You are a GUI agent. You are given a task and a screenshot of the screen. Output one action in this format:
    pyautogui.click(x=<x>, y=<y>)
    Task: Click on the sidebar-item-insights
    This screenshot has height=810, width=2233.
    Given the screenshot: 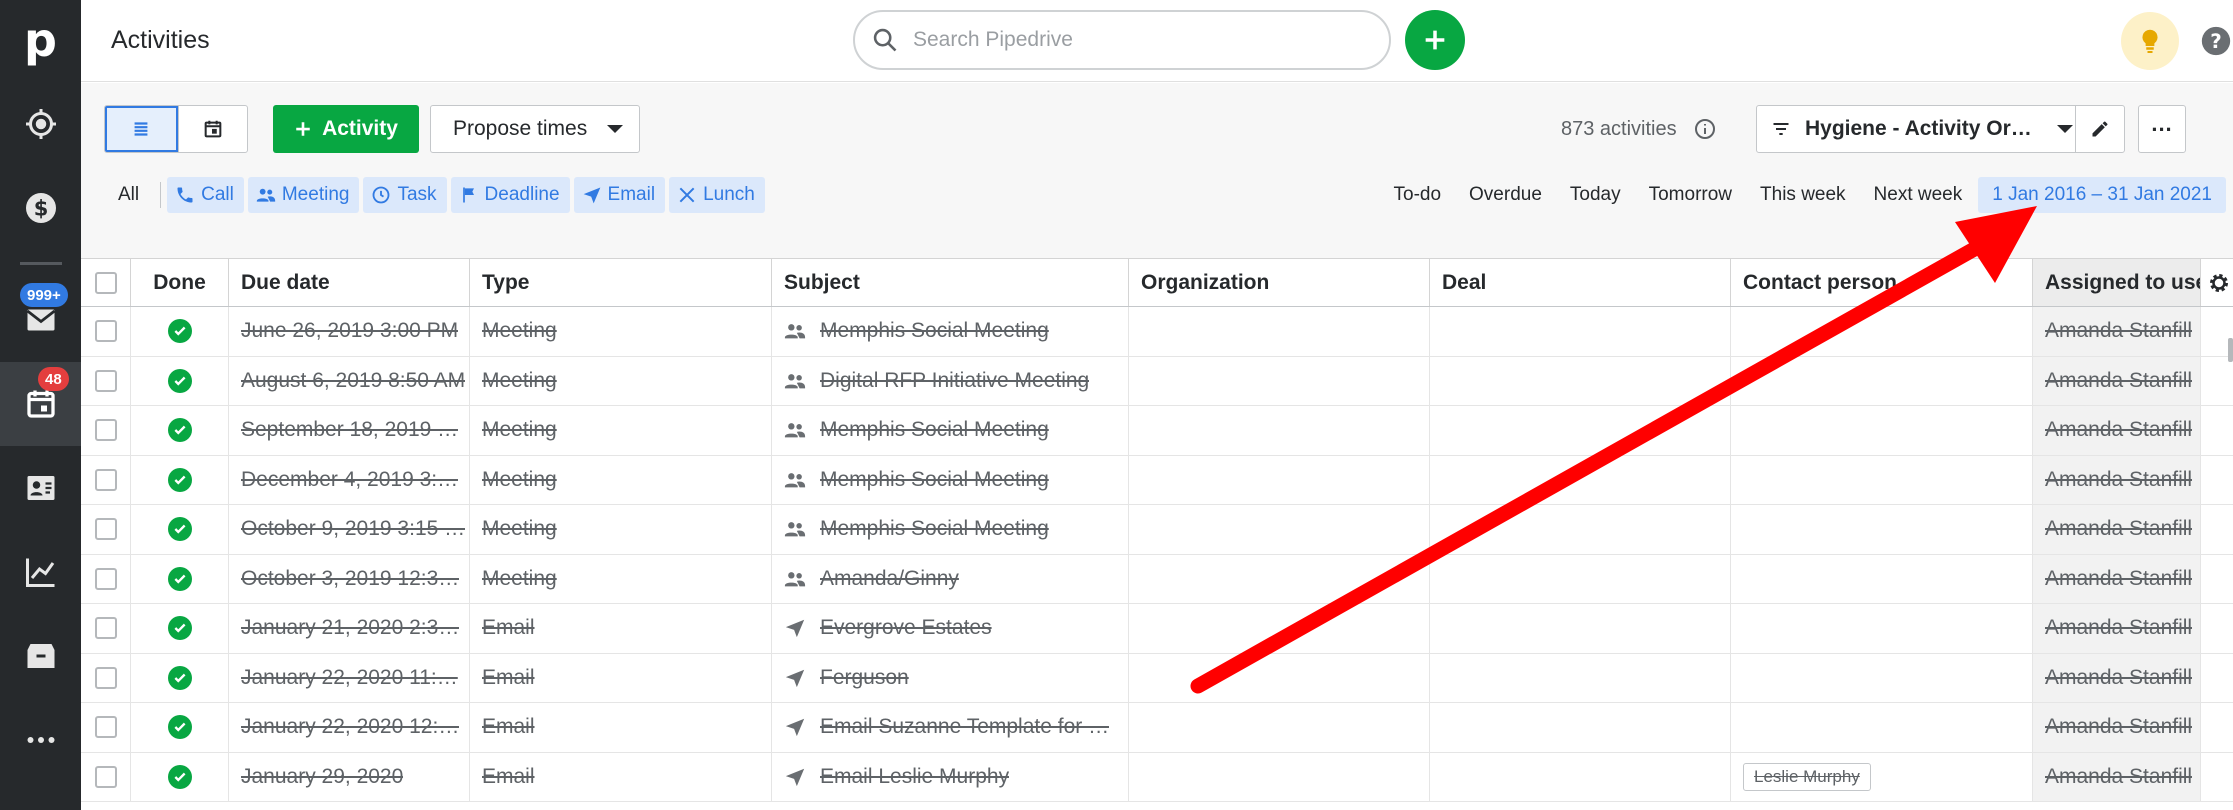 What is the action you would take?
    pyautogui.click(x=40, y=572)
    